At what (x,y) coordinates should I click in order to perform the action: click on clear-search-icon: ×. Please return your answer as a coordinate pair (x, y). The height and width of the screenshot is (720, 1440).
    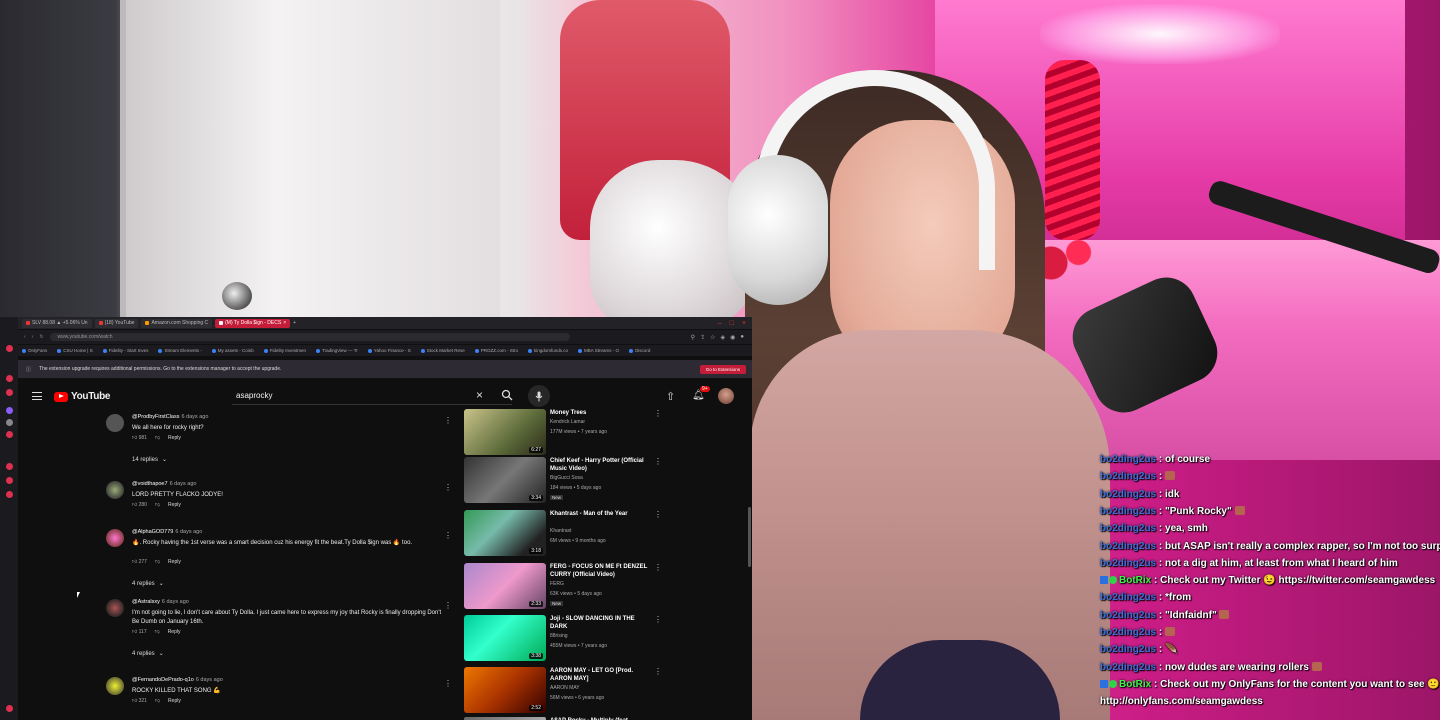
    Looking at the image, I should click on (479, 395).